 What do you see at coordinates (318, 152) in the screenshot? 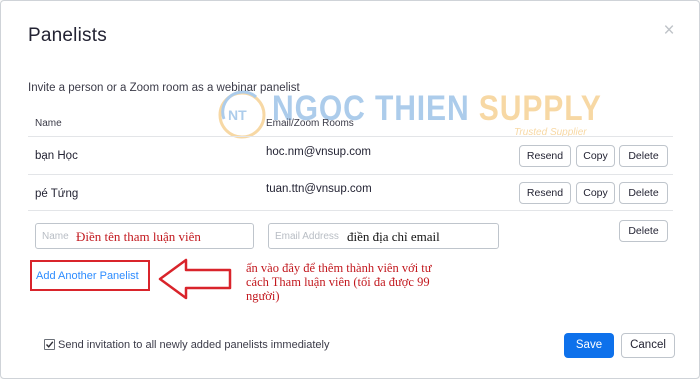
I see `panelist-email: hoc.nm@vnsup.com` at bounding box center [318, 152].